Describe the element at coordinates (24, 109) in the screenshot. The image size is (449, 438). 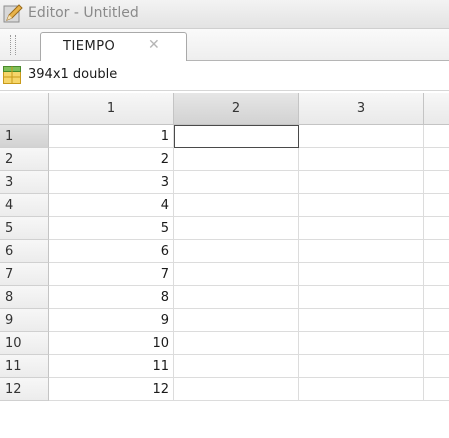
I see `grid-corner` at that location.